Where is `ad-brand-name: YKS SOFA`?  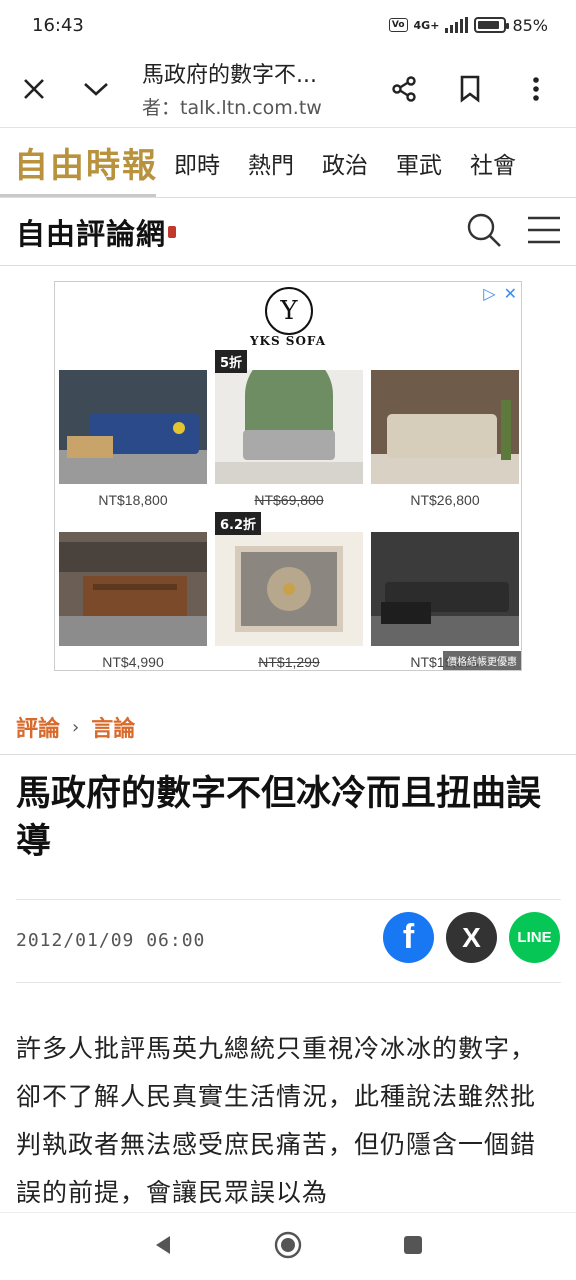 ad-brand-name: YKS SOFA is located at coordinates (288, 341).